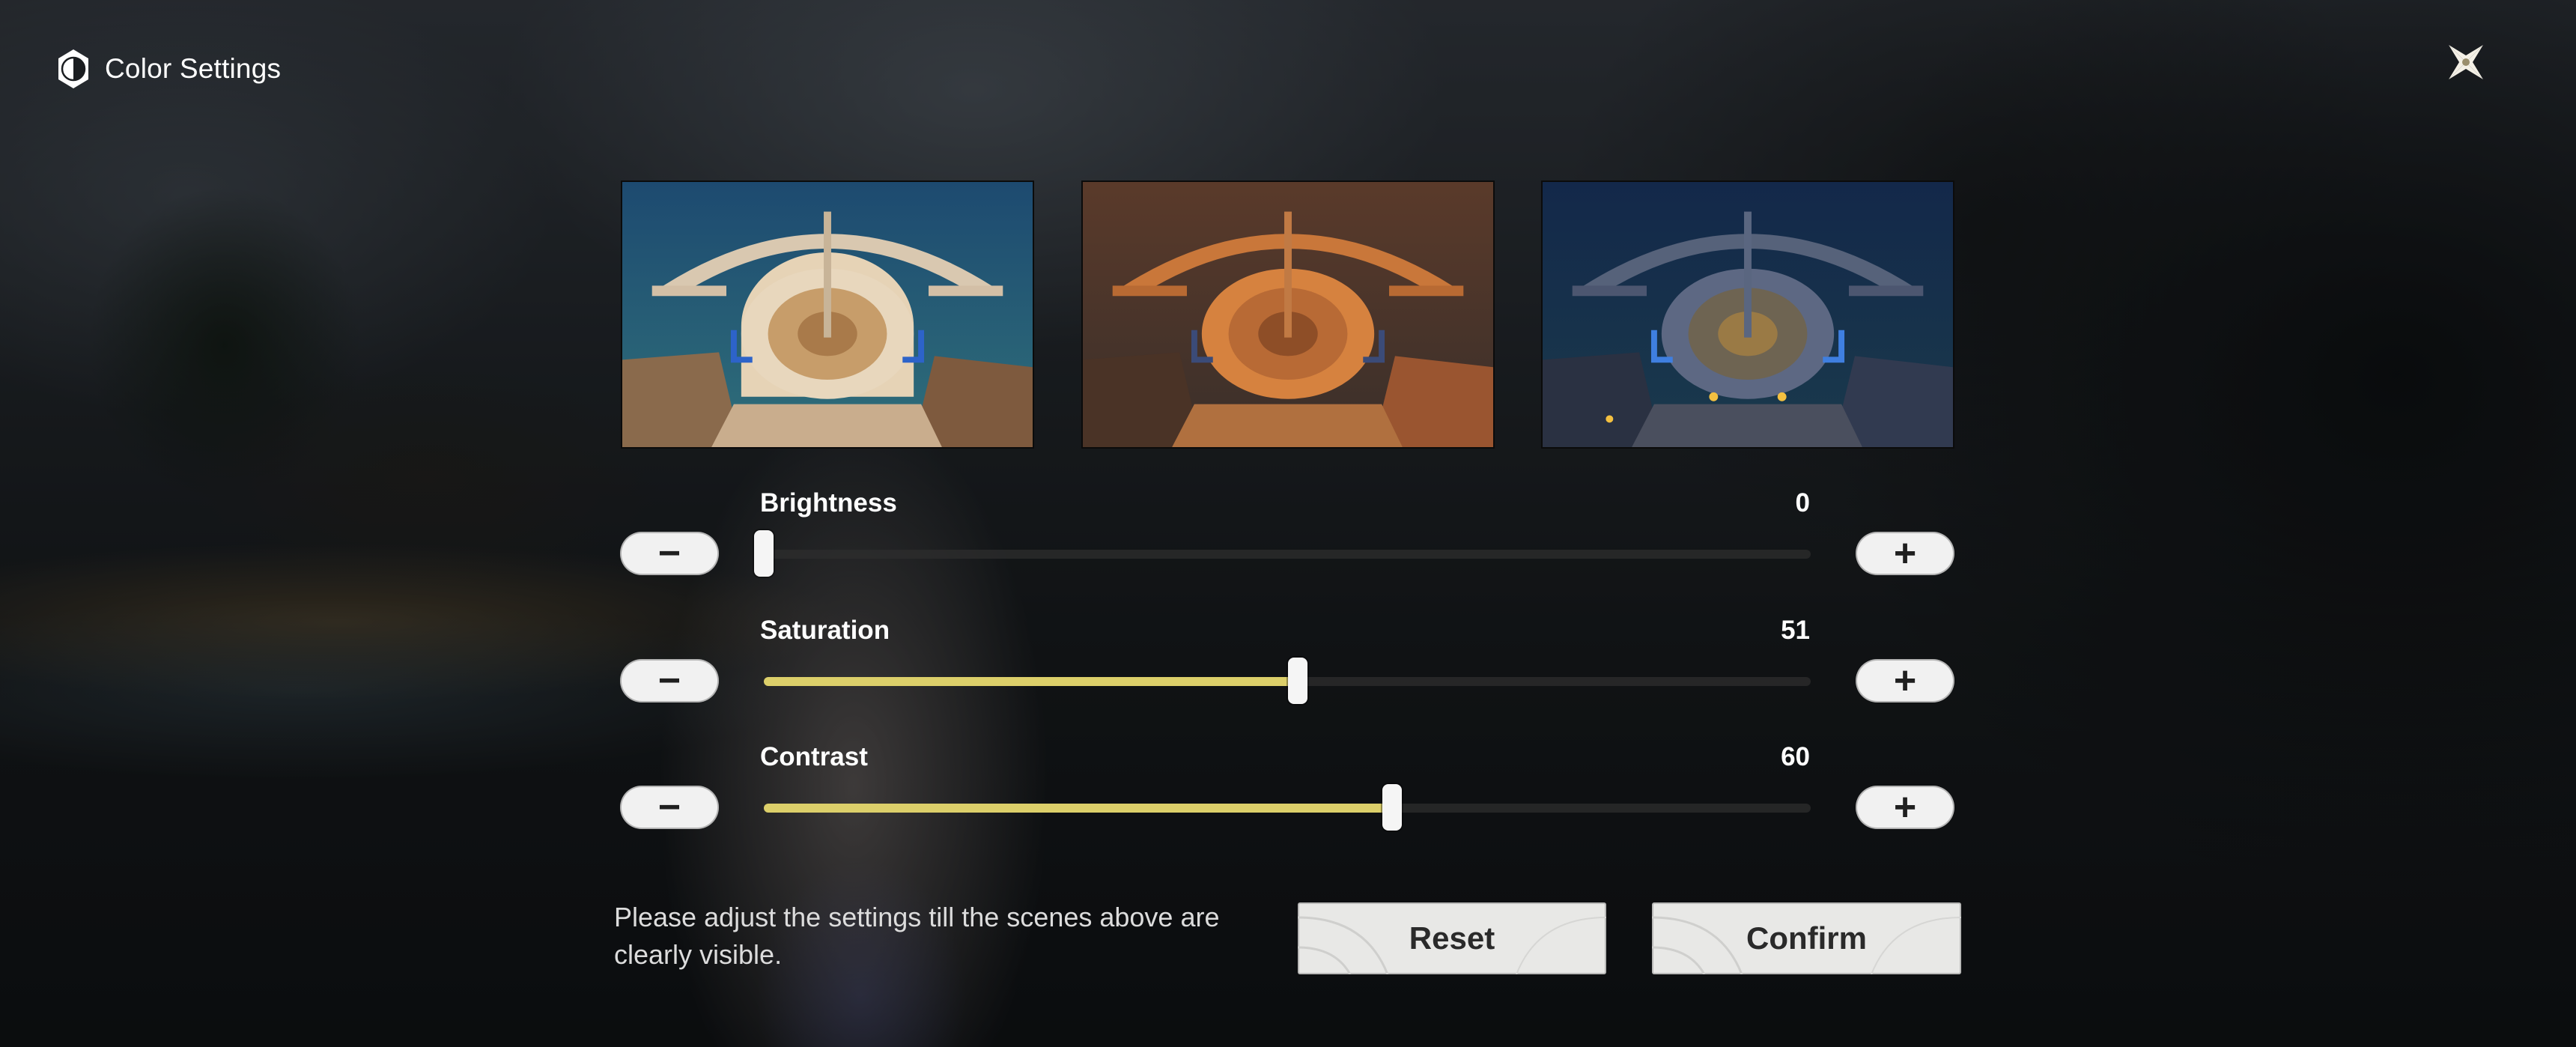 This screenshot has height=1047, width=2576. What do you see at coordinates (1392, 807) in the screenshot?
I see `contrast-slider-thumb` at bounding box center [1392, 807].